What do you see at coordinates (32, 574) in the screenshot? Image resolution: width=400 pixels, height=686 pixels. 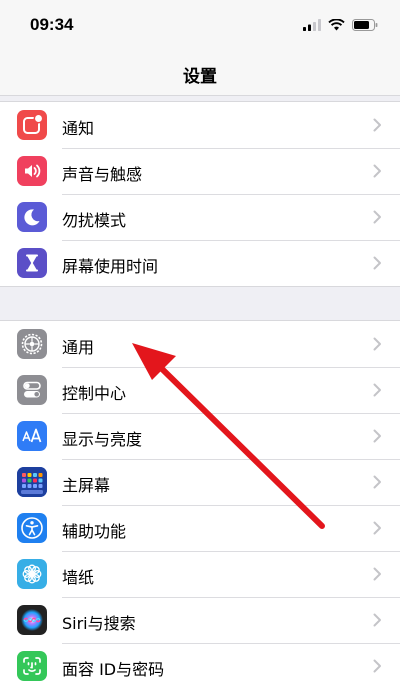 I see `flower-icon` at bounding box center [32, 574].